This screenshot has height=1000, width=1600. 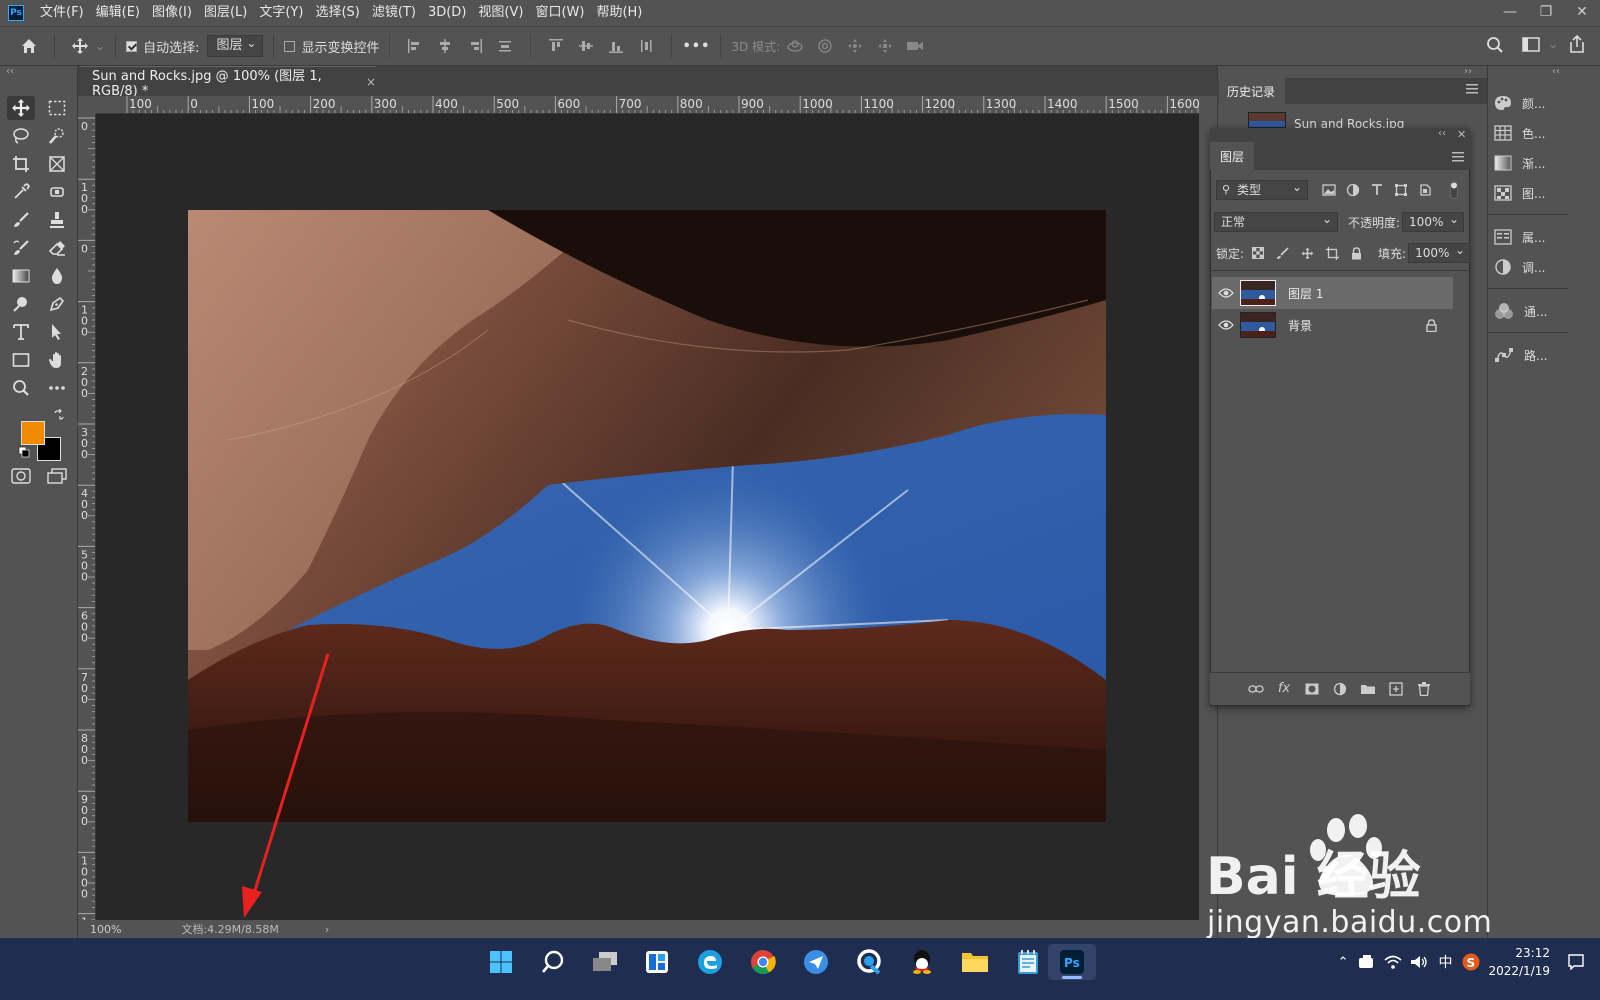 I want to click on tab-history: 历史记录, so click(x=1252, y=91).